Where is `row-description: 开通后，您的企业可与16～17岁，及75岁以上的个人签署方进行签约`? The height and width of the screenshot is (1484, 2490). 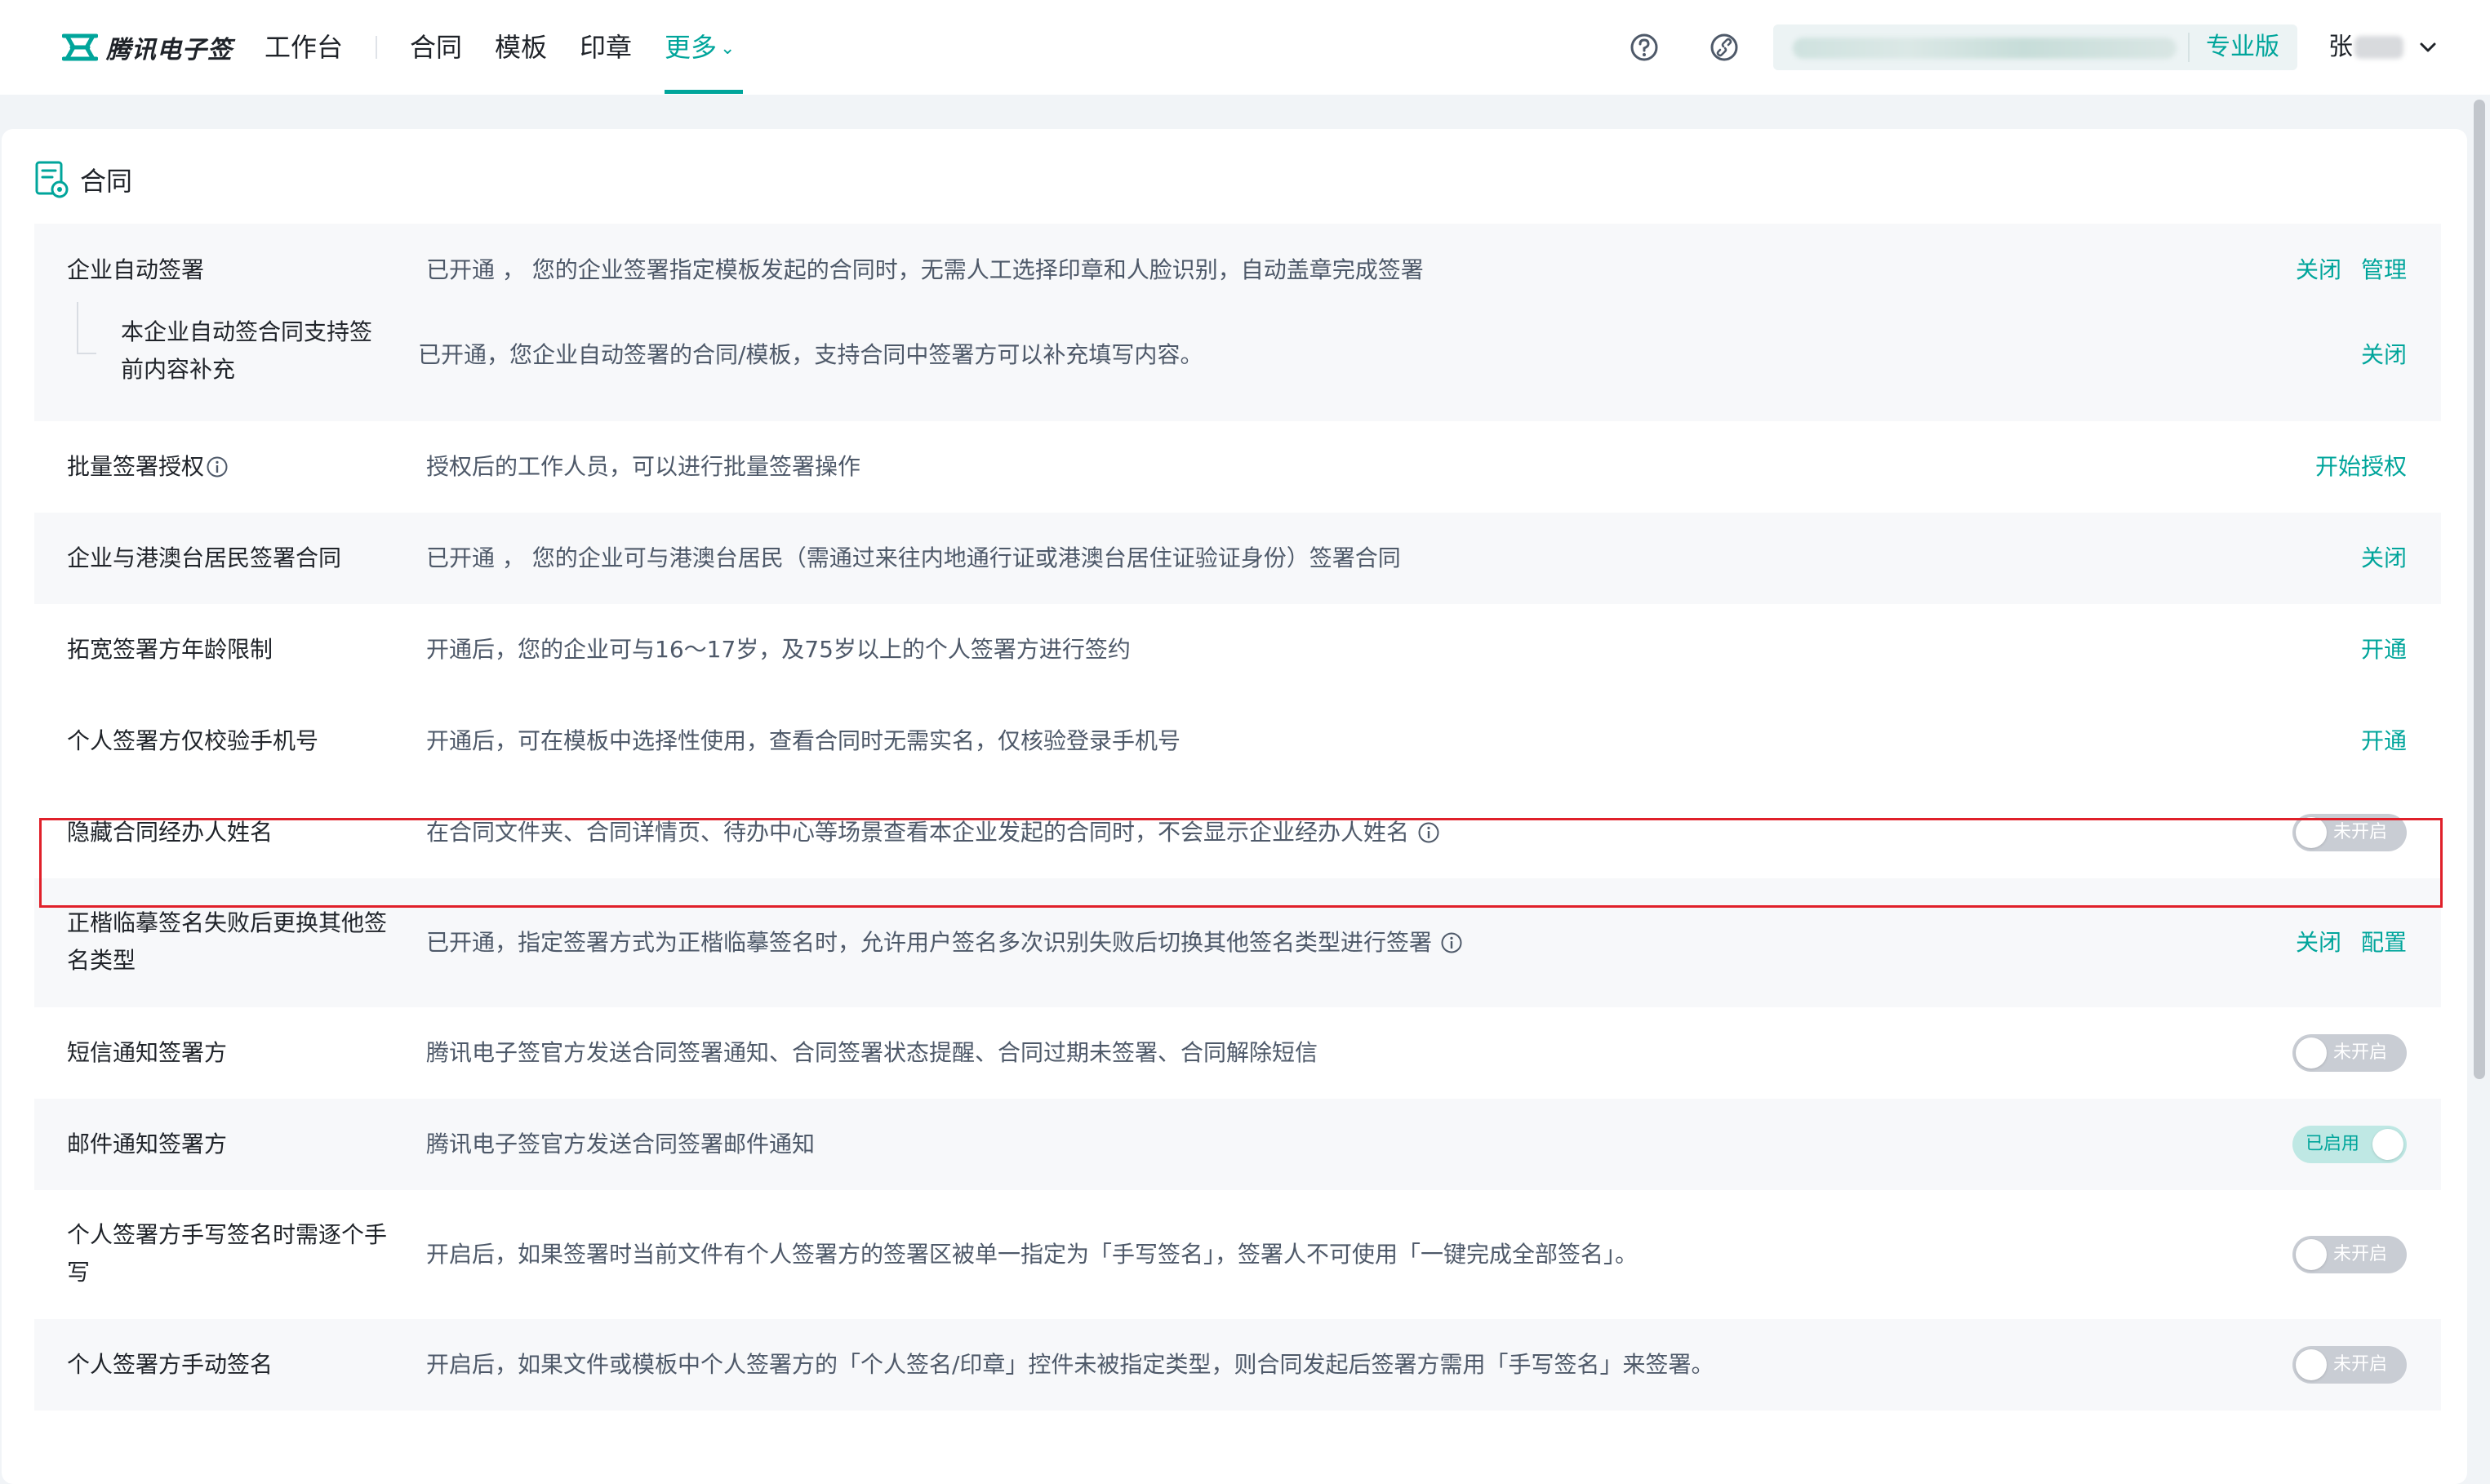
row-description: 开通后，您的企业可与16～17岁，及75岁以上的个人签署方进行签约 is located at coordinates (778, 649).